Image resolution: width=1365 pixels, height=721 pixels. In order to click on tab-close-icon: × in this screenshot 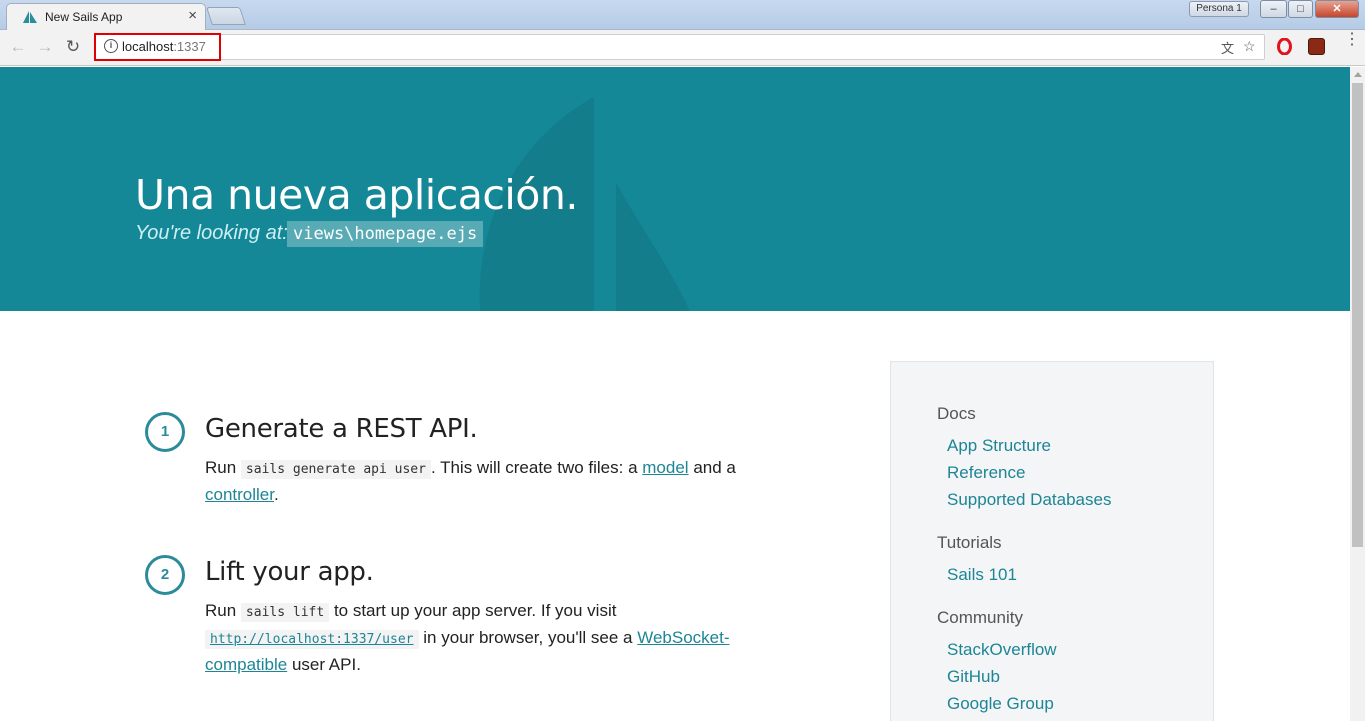, I will do `click(192, 15)`.